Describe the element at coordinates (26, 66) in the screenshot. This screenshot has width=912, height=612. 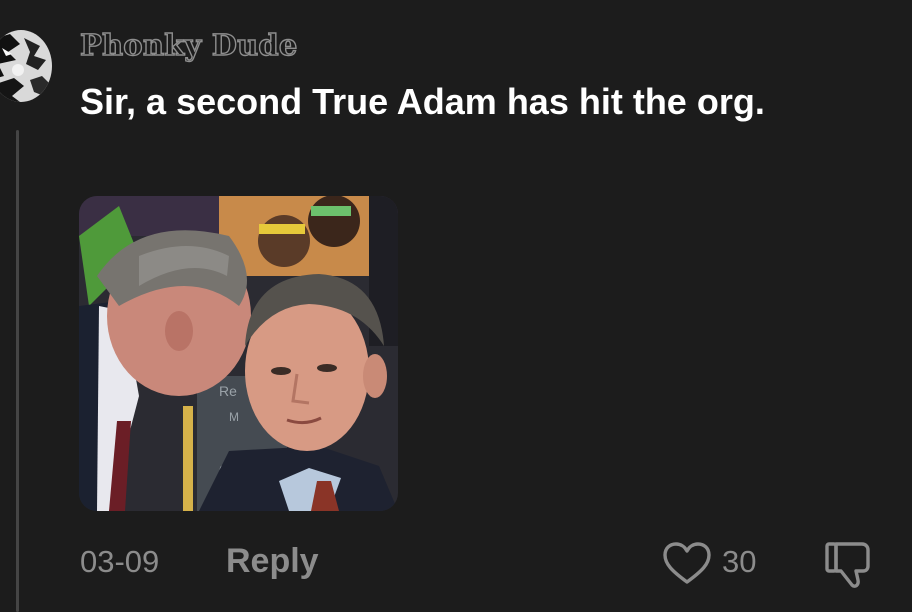
I see `avatar` at that location.